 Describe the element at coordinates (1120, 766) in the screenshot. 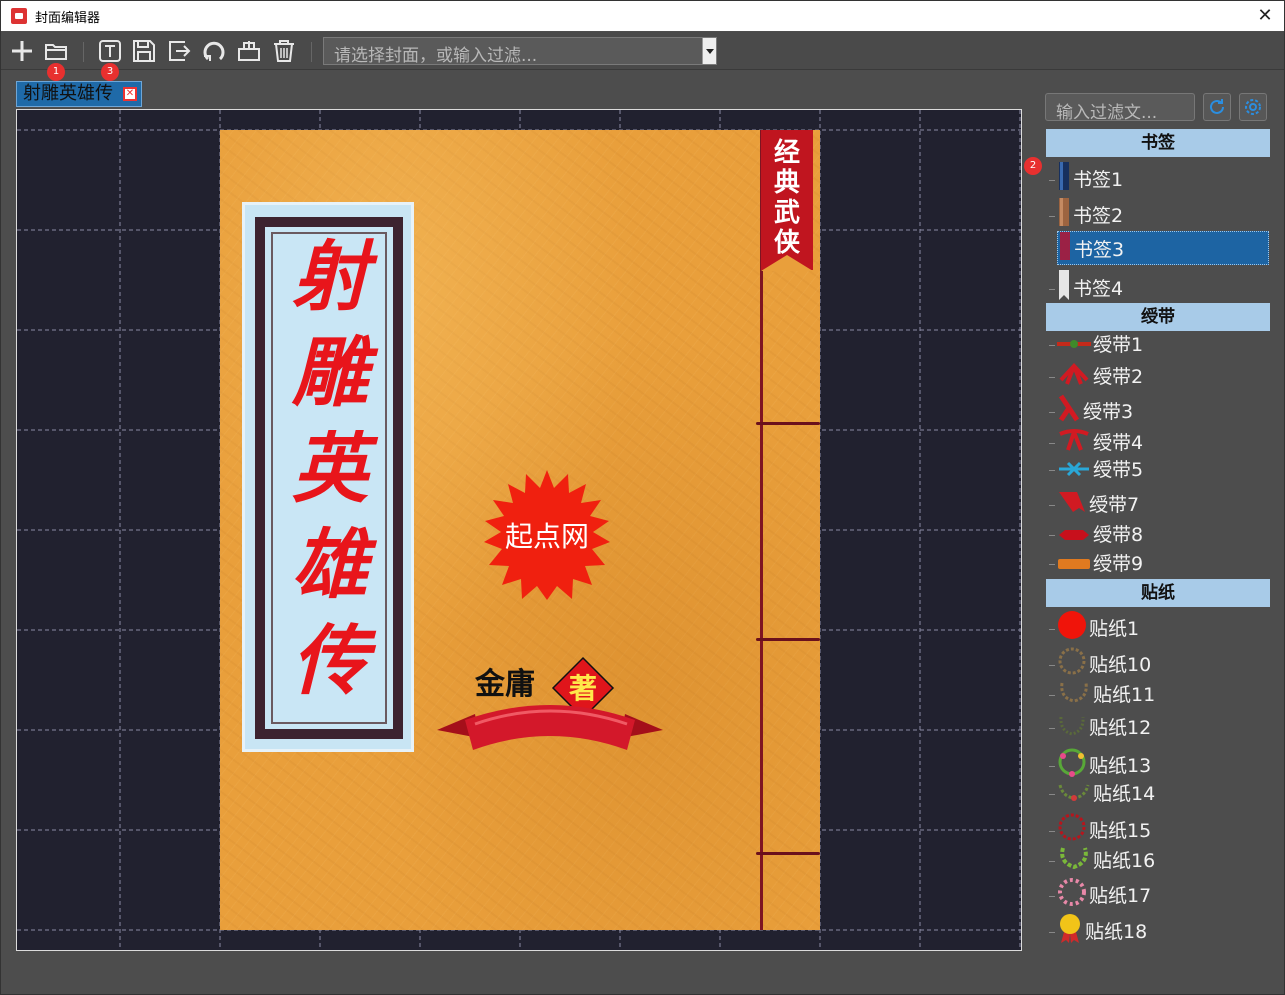

I see `item-label: 贴纸13` at that location.